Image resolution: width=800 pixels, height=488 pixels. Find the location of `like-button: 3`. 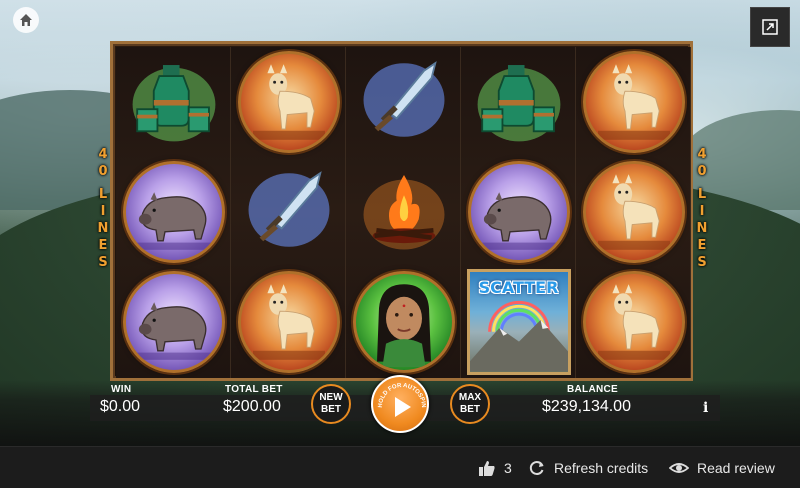

like-button: 3 is located at coordinates (495, 468).